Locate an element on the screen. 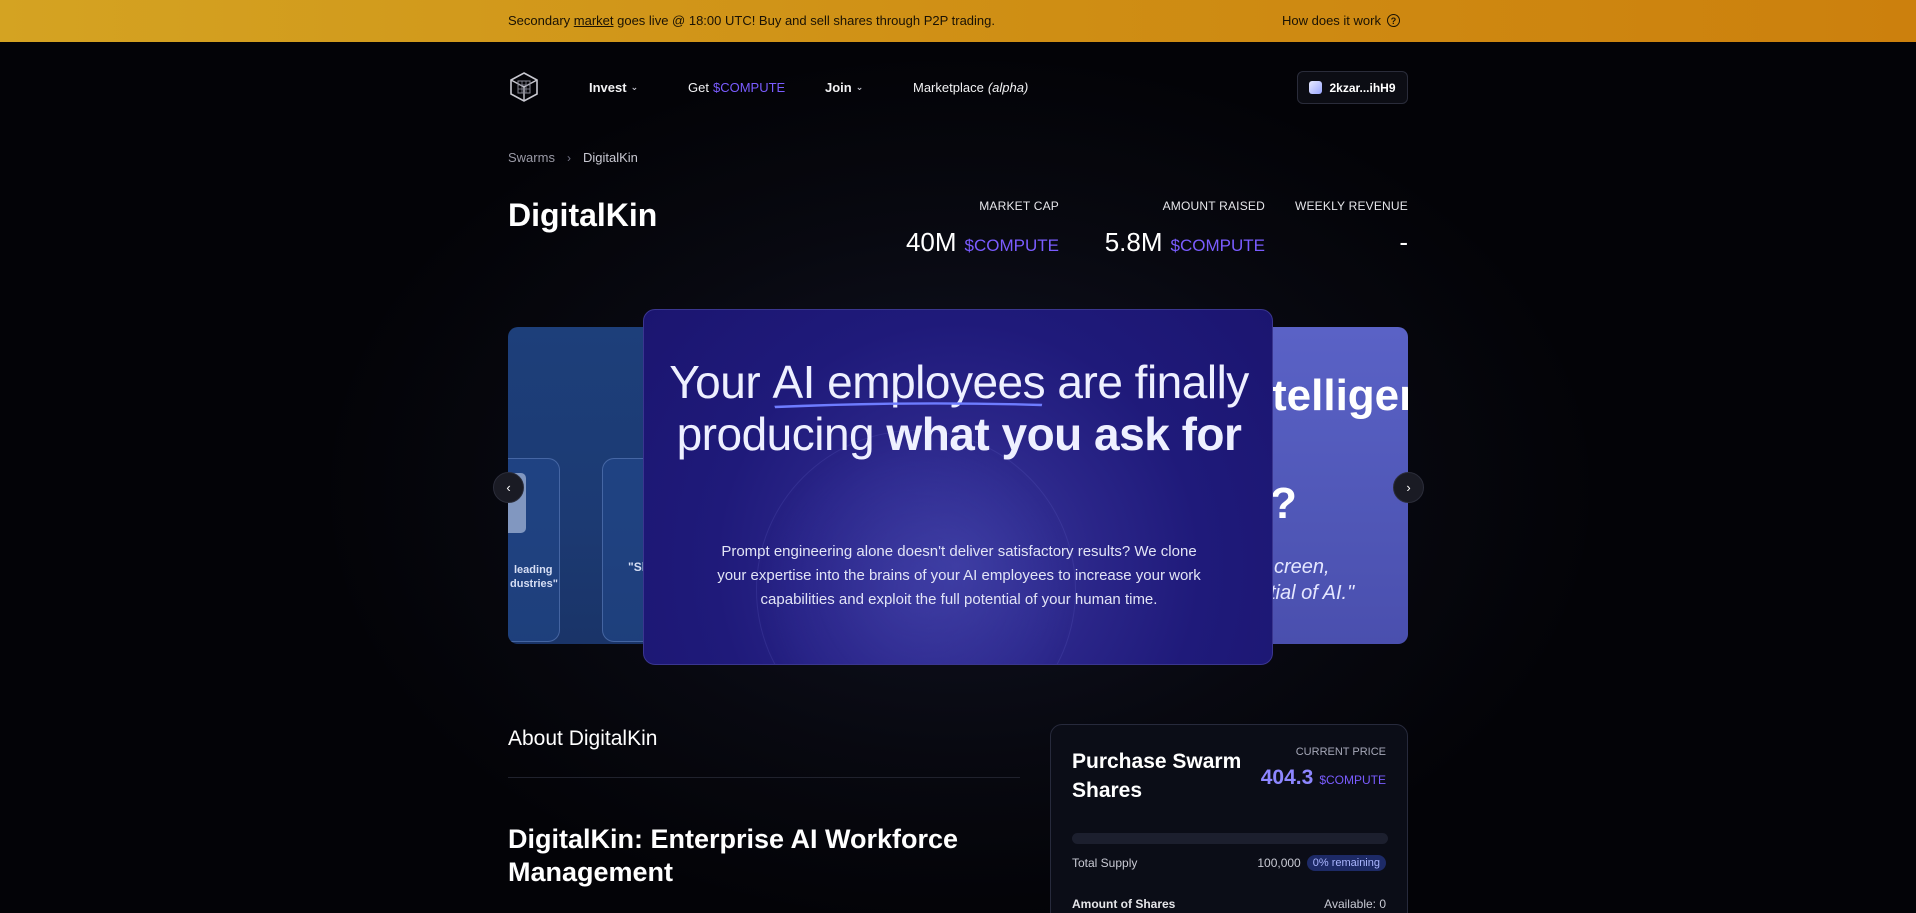  wallet-button: 2kzar...ihH9 is located at coordinates (1352, 87).